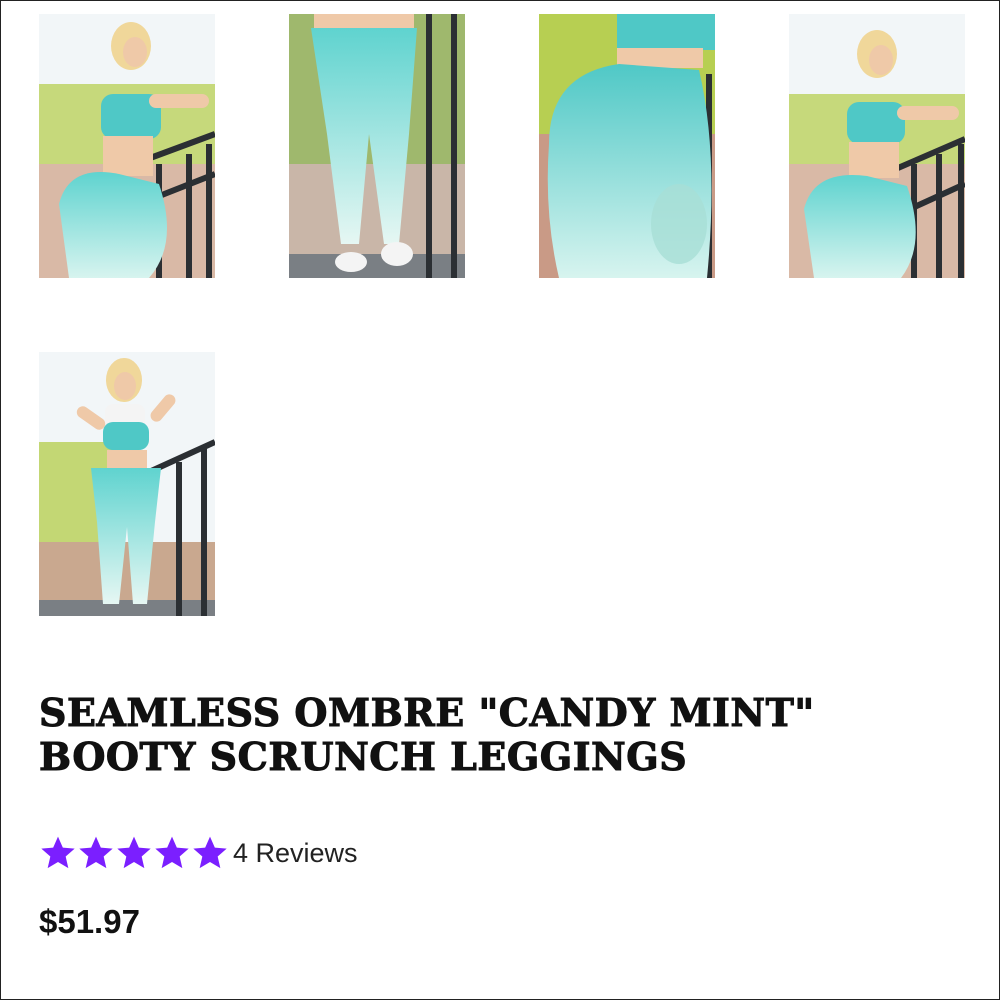  I want to click on reviews-link: 4 Reviews, so click(295, 853).